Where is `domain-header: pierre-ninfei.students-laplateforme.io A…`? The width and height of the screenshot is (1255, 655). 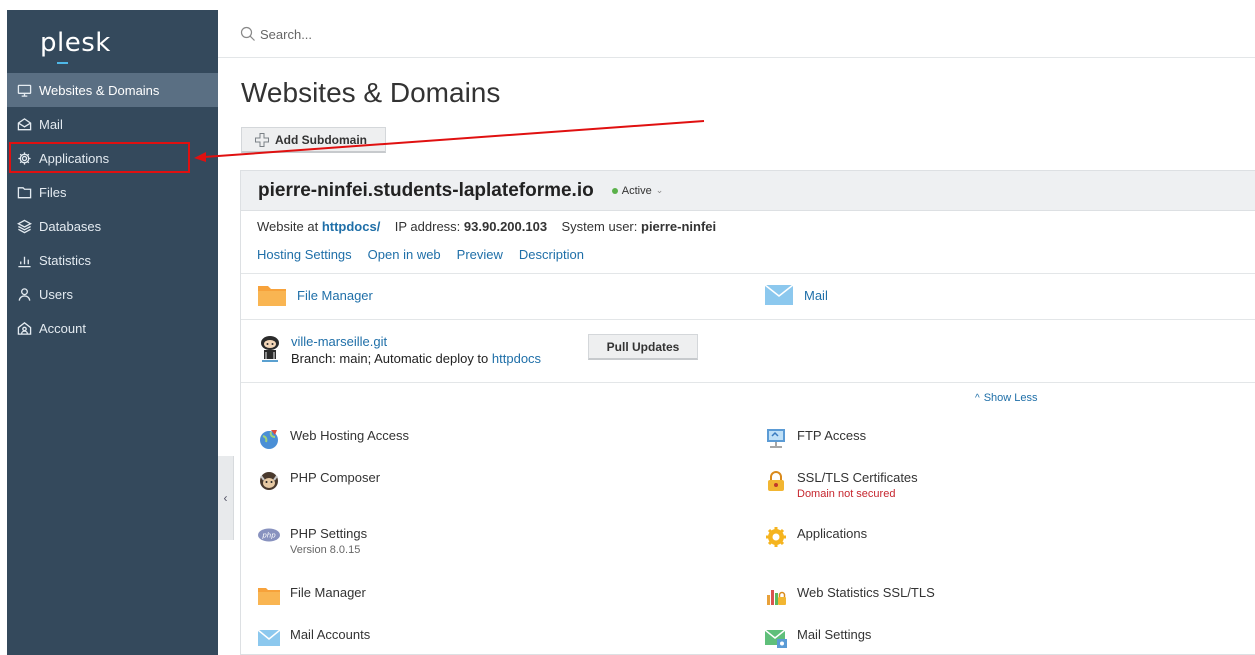
domain-header: pierre-ninfei.students-laplateforme.io A… is located at coordinates (748, 191).